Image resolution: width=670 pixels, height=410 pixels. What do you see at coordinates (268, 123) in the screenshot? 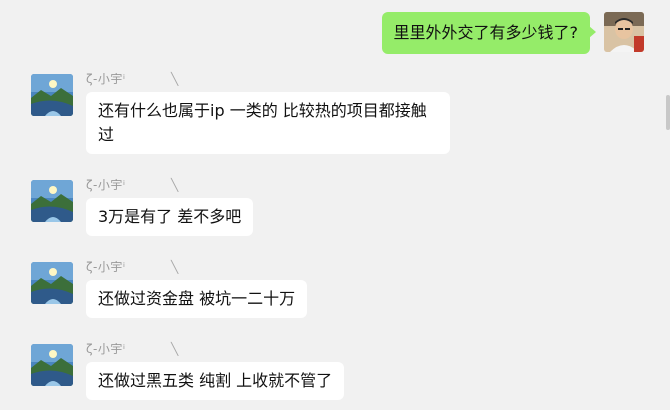
I see `incoming-bubble: 还有什么也属于ip 一类的 比较热的项目都接触过` at bounding box center [268, 123].